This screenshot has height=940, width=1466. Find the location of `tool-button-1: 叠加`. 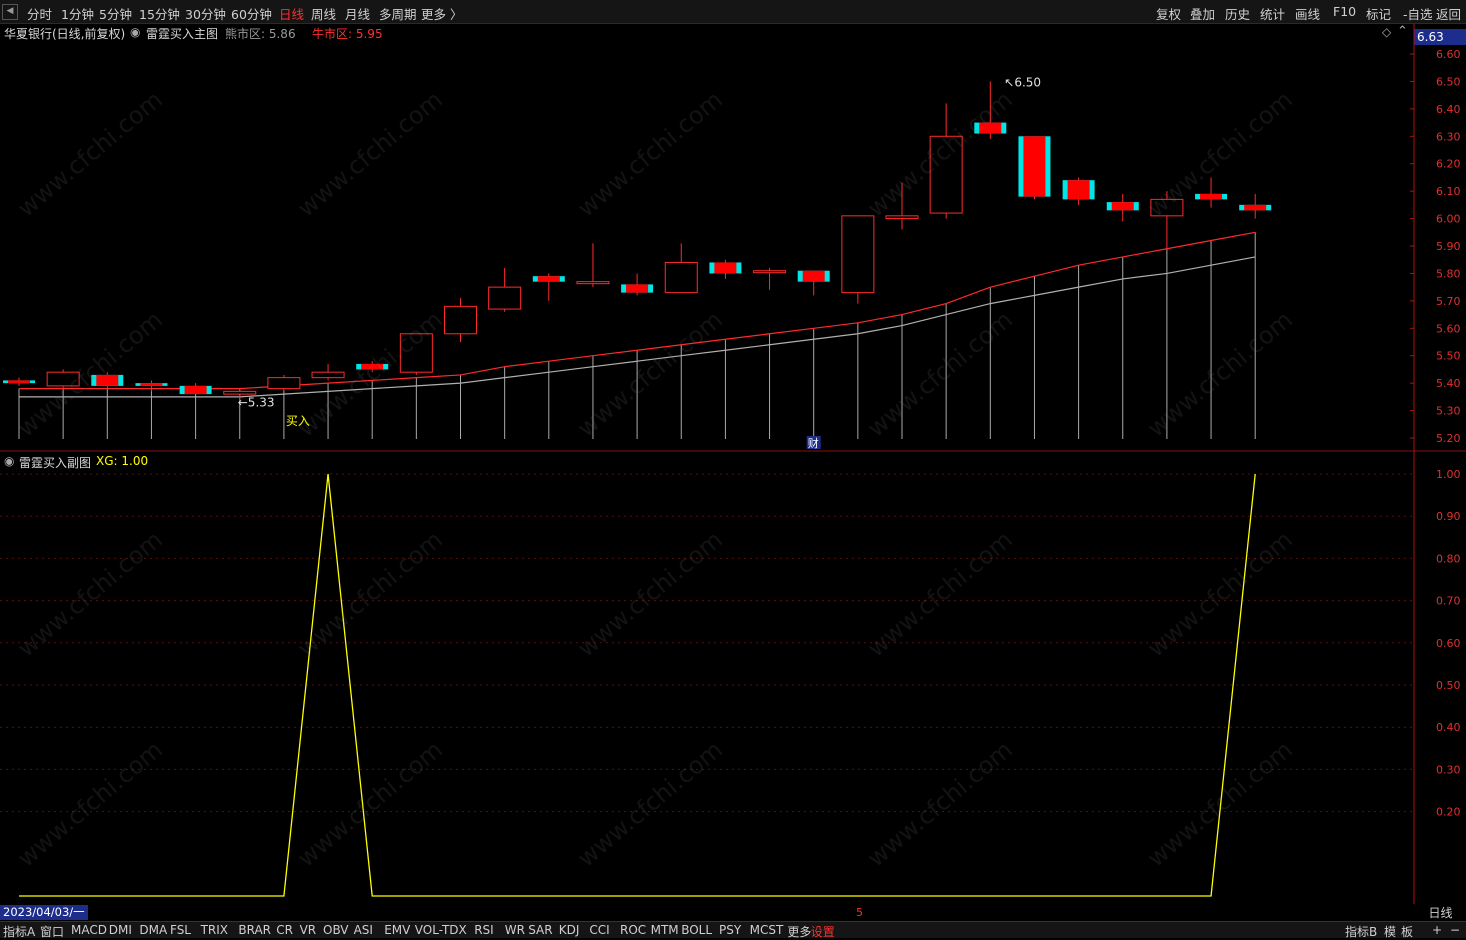

tool-button-1: 叠加 is located at coordinates (1202, 13).